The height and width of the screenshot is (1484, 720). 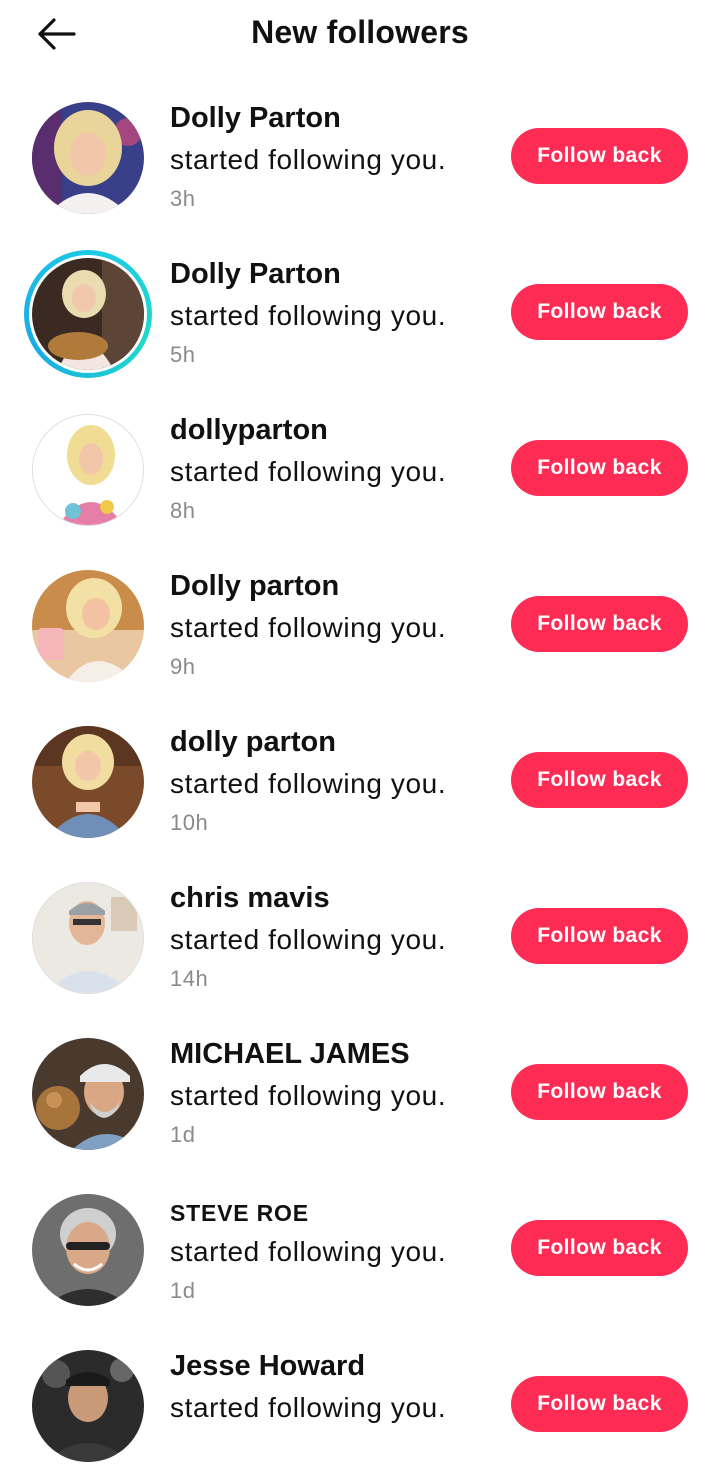 I want to click on follower-name: dolly parton, so click(x=253, y=742).